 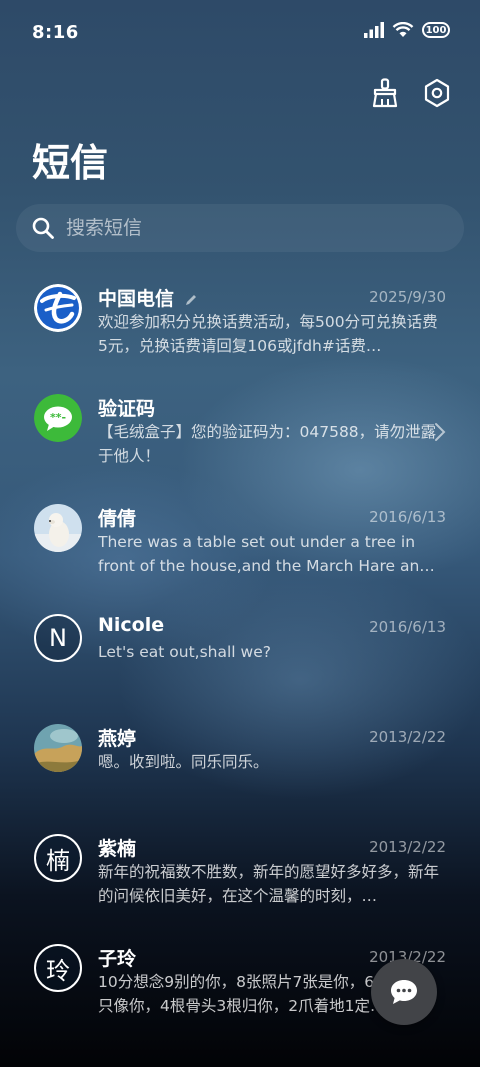 What do you see at coordinates (374, 30) in the screenshot?
I see `signal-icon` at bounding box center [374, 30].